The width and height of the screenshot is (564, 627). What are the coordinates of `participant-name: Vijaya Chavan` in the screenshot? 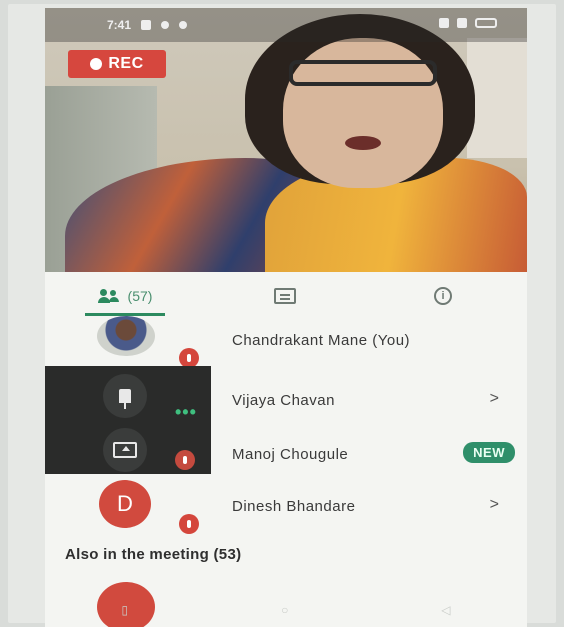 It's located at (283, 400).